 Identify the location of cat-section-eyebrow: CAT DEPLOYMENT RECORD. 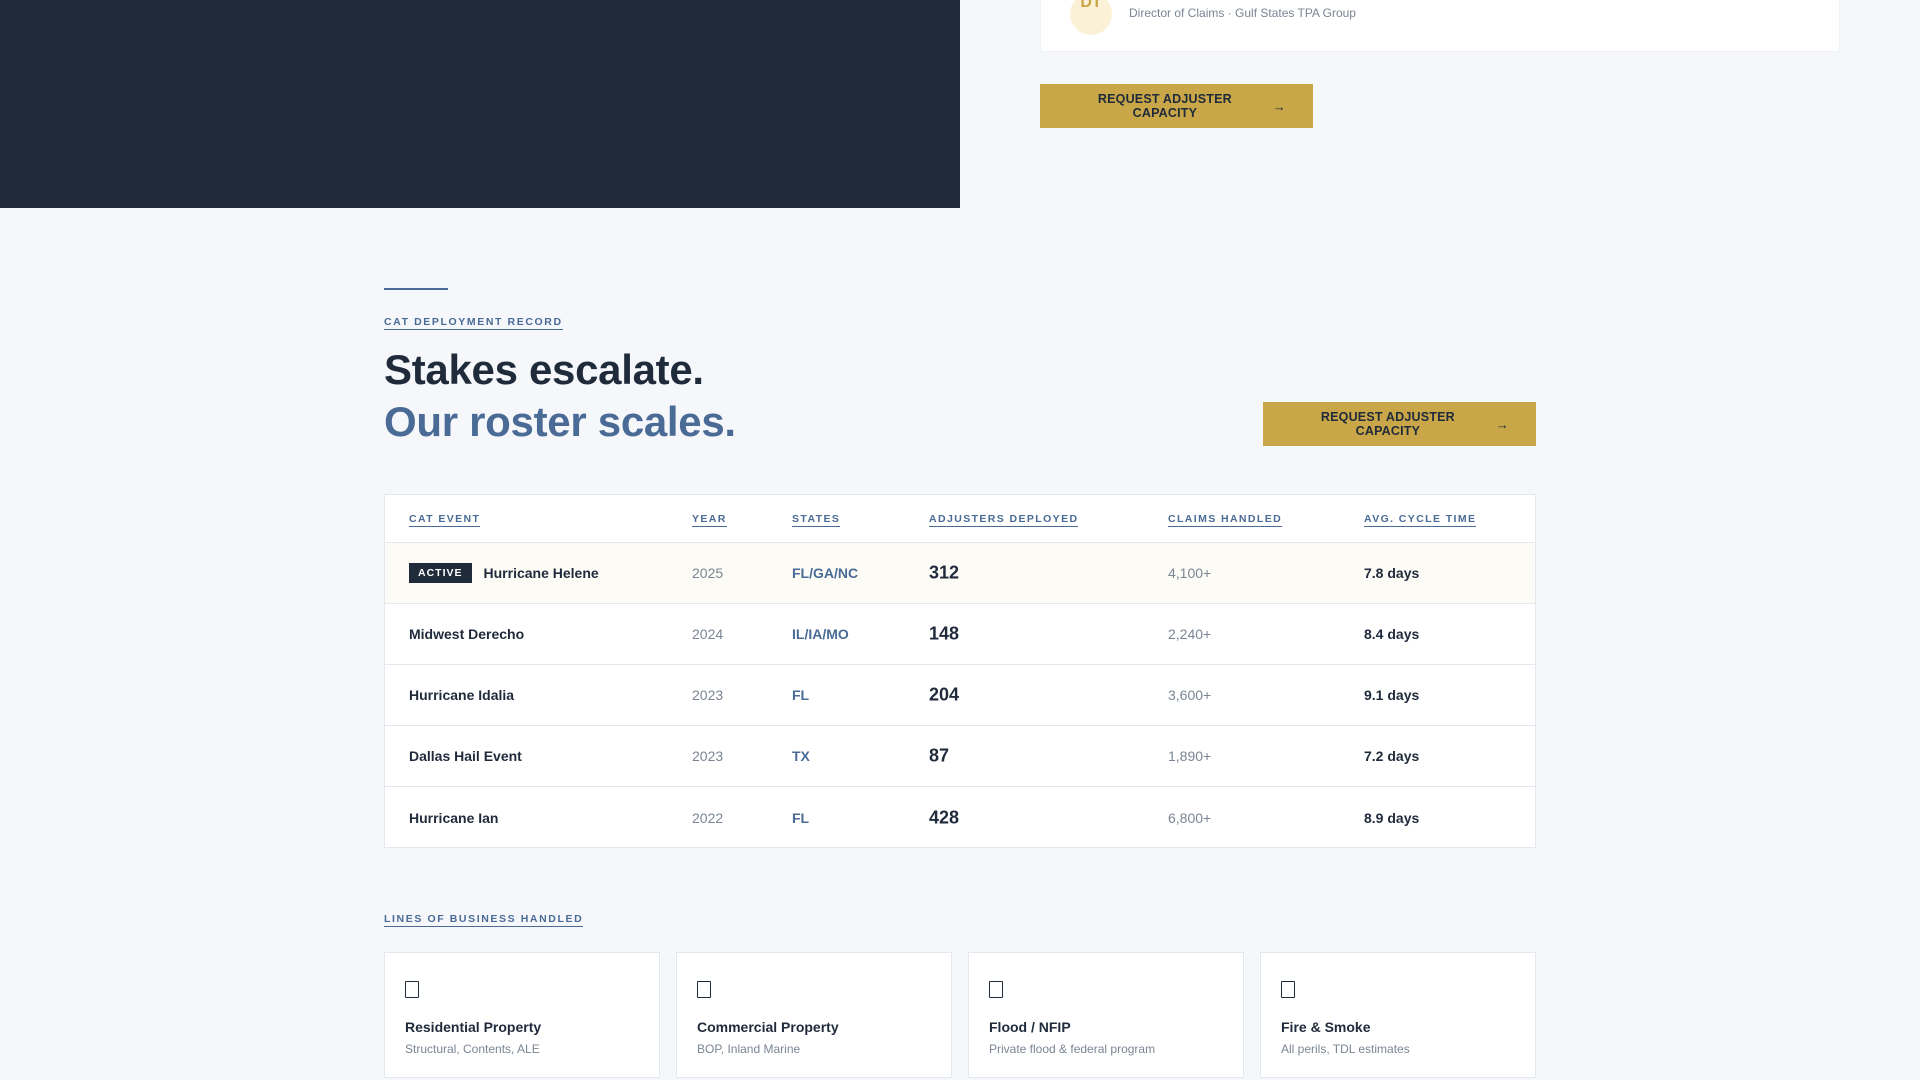
(473, 323).